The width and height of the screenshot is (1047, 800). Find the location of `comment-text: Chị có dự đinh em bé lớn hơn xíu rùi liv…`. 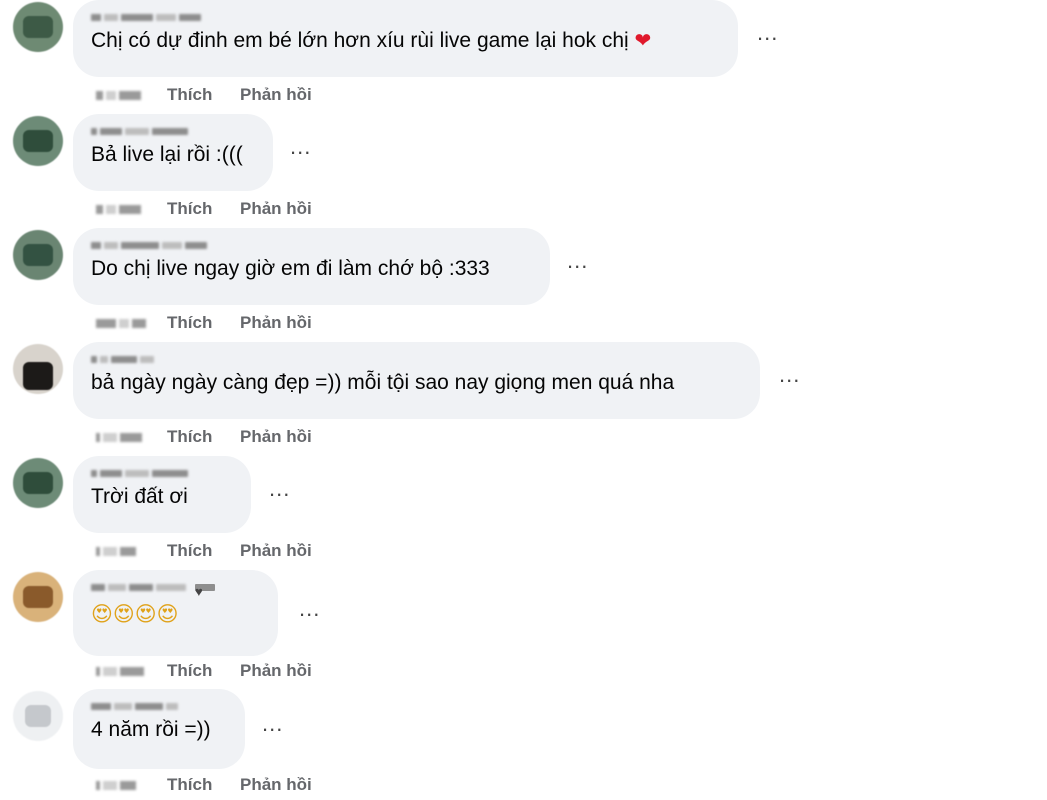

comment-text: Chị có dự đinh em bé lớn hơn xíu rùi liv… is located at coordinates (371, 40).